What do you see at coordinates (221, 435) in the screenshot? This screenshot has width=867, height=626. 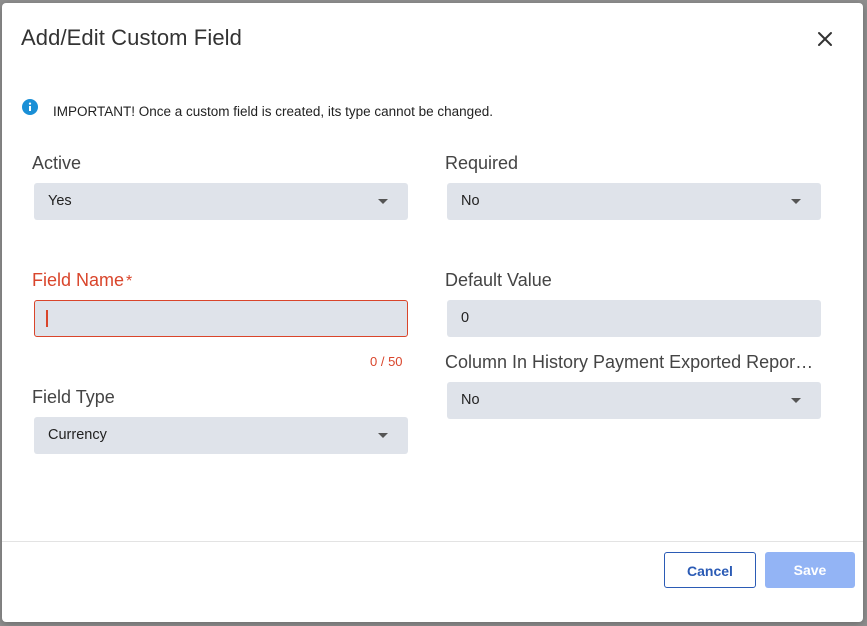 I see `field-type-select: Currency` at bounding box center [221, 435].